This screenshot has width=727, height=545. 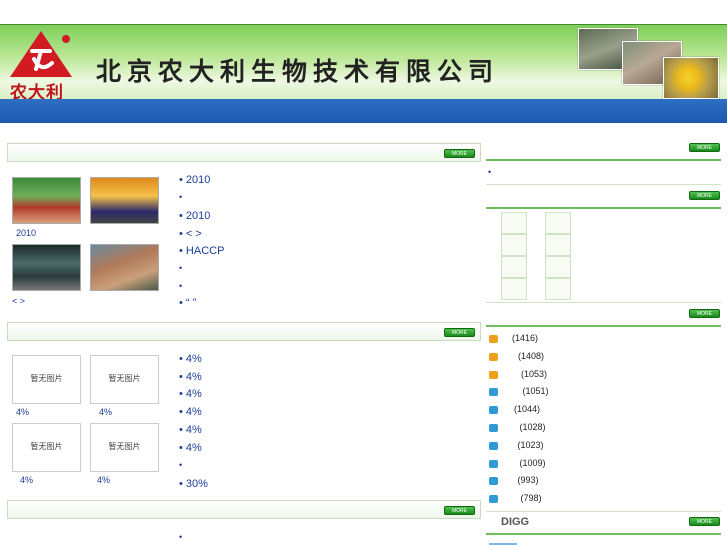 I want to click on company-name: 北京农大利生物技术有限公司, so click(x=298, y=71).